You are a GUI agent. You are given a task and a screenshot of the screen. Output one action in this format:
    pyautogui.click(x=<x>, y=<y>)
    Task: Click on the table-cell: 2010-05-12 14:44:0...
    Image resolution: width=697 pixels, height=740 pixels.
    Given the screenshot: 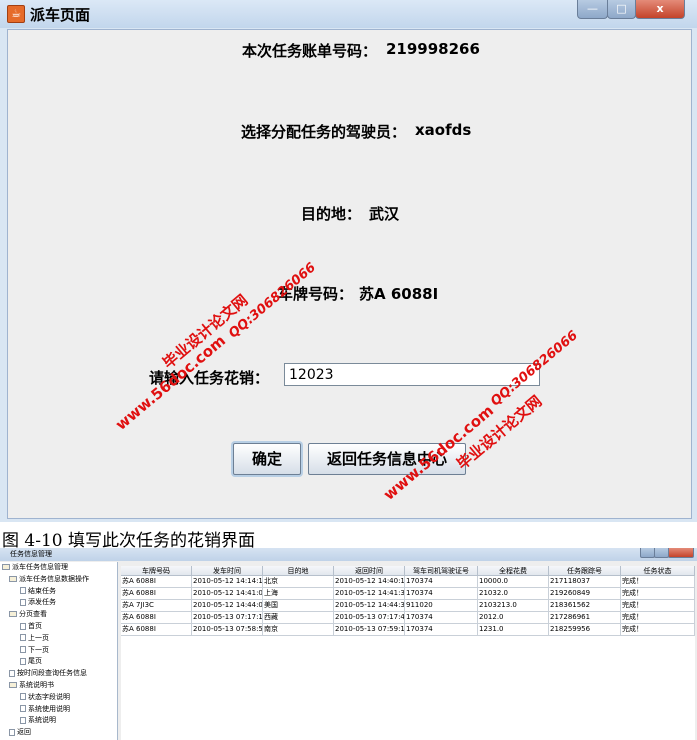 What is the action you would take?
    pyautogui.click(x=227, y=606)
    